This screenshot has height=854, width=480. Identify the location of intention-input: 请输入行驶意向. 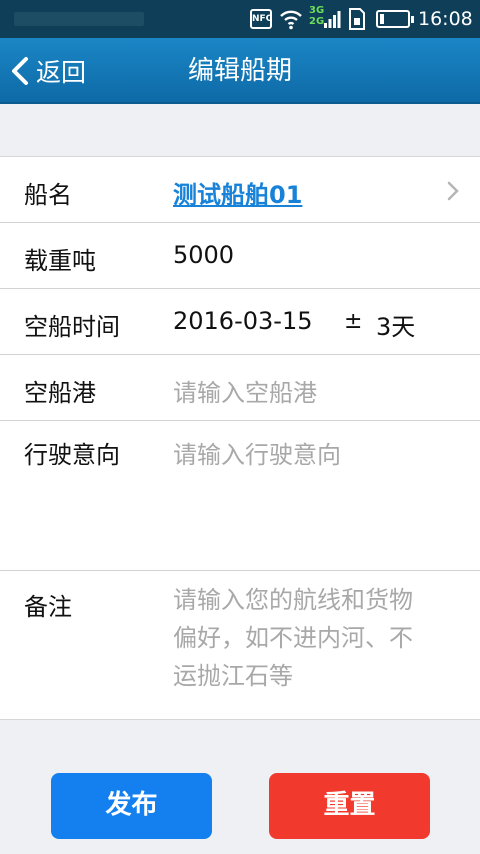
(257, 452).